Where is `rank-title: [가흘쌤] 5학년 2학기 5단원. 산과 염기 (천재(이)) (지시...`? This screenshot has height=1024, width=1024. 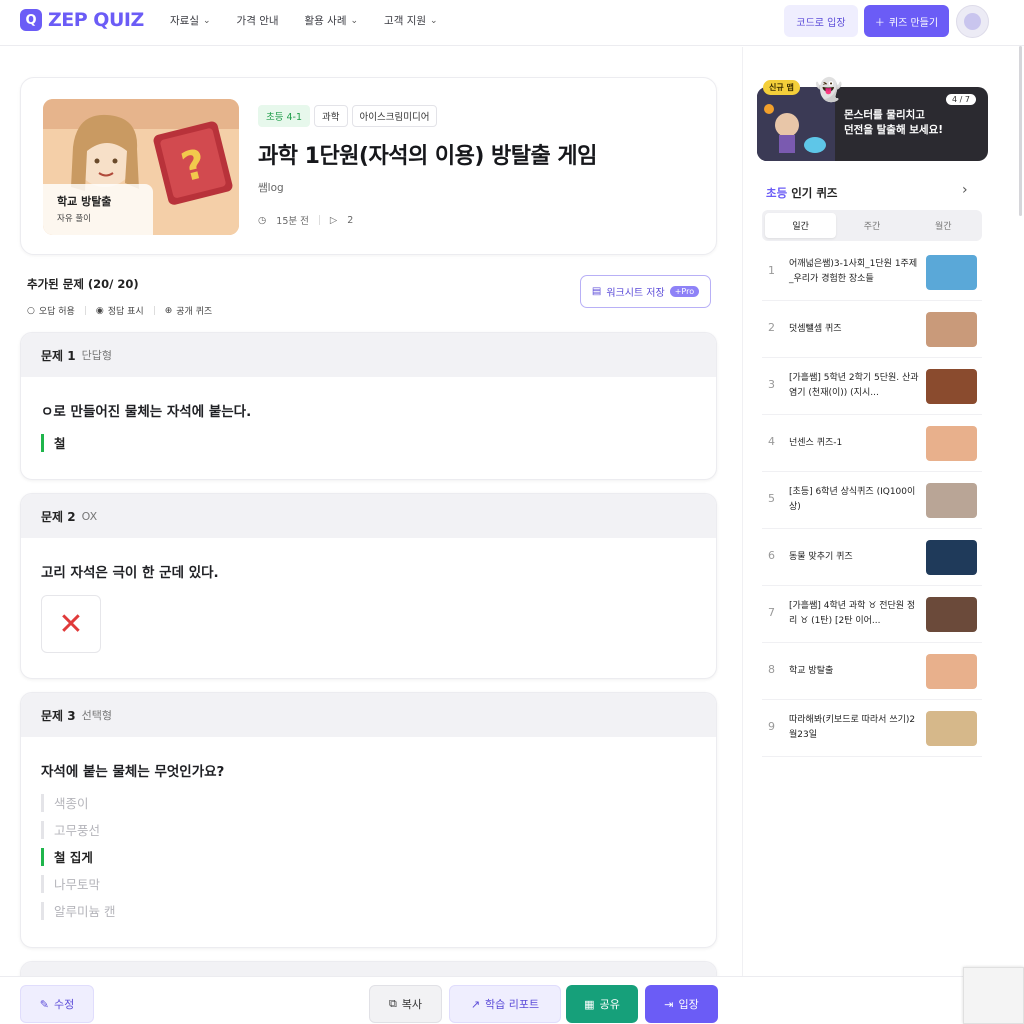 rank-title: [가흘쌤] 5학년 2학기 5단원. 산과 염기 (천재(이)) (지시... is located at coordinates (854, 385).